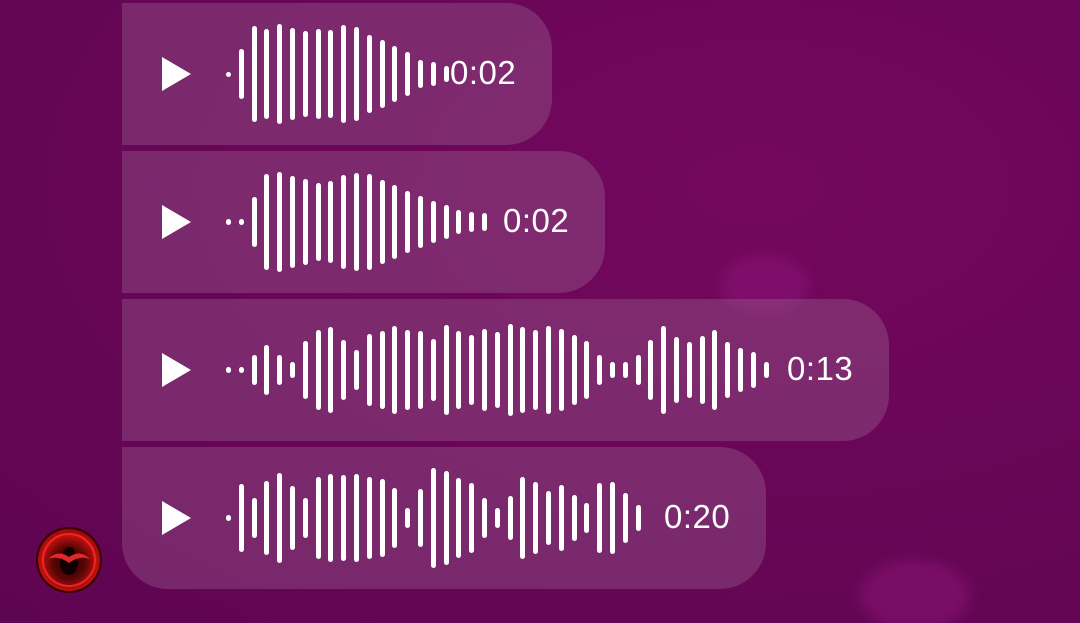 The height and width of the screenshot is (623, 1080). I want to click on avatar-emblem-icon, so click(69, 560).